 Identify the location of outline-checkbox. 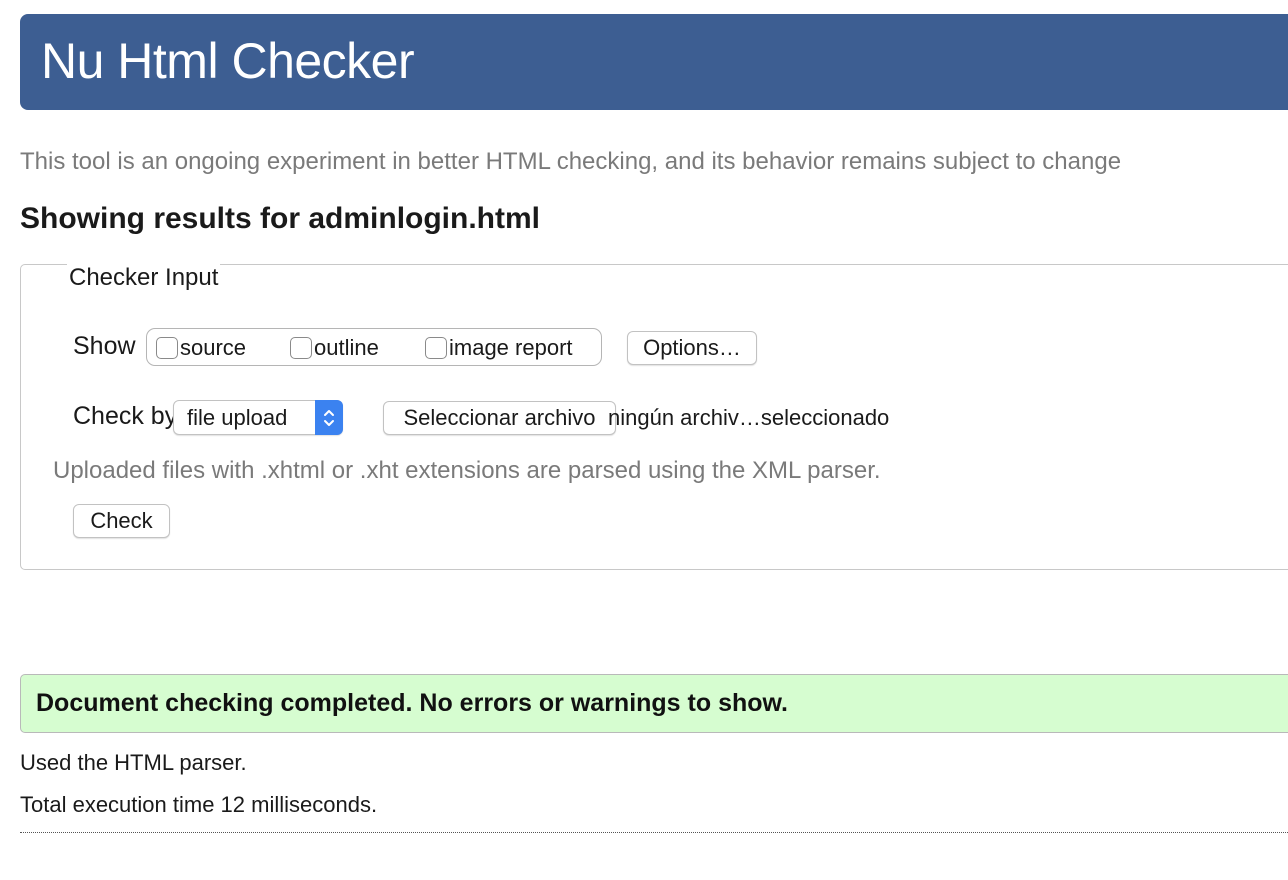
(301, 348).